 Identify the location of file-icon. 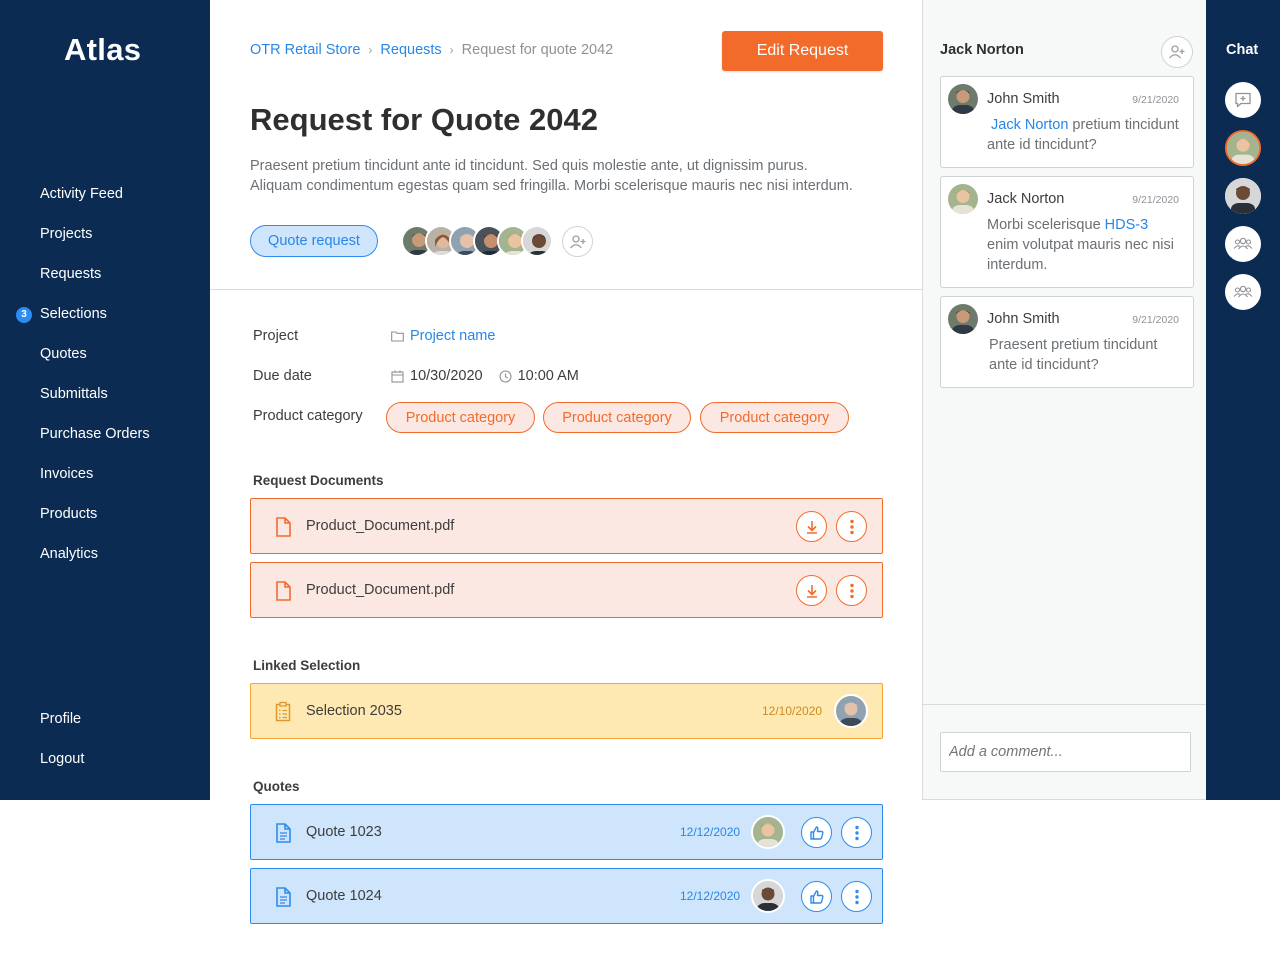
(283, 527).